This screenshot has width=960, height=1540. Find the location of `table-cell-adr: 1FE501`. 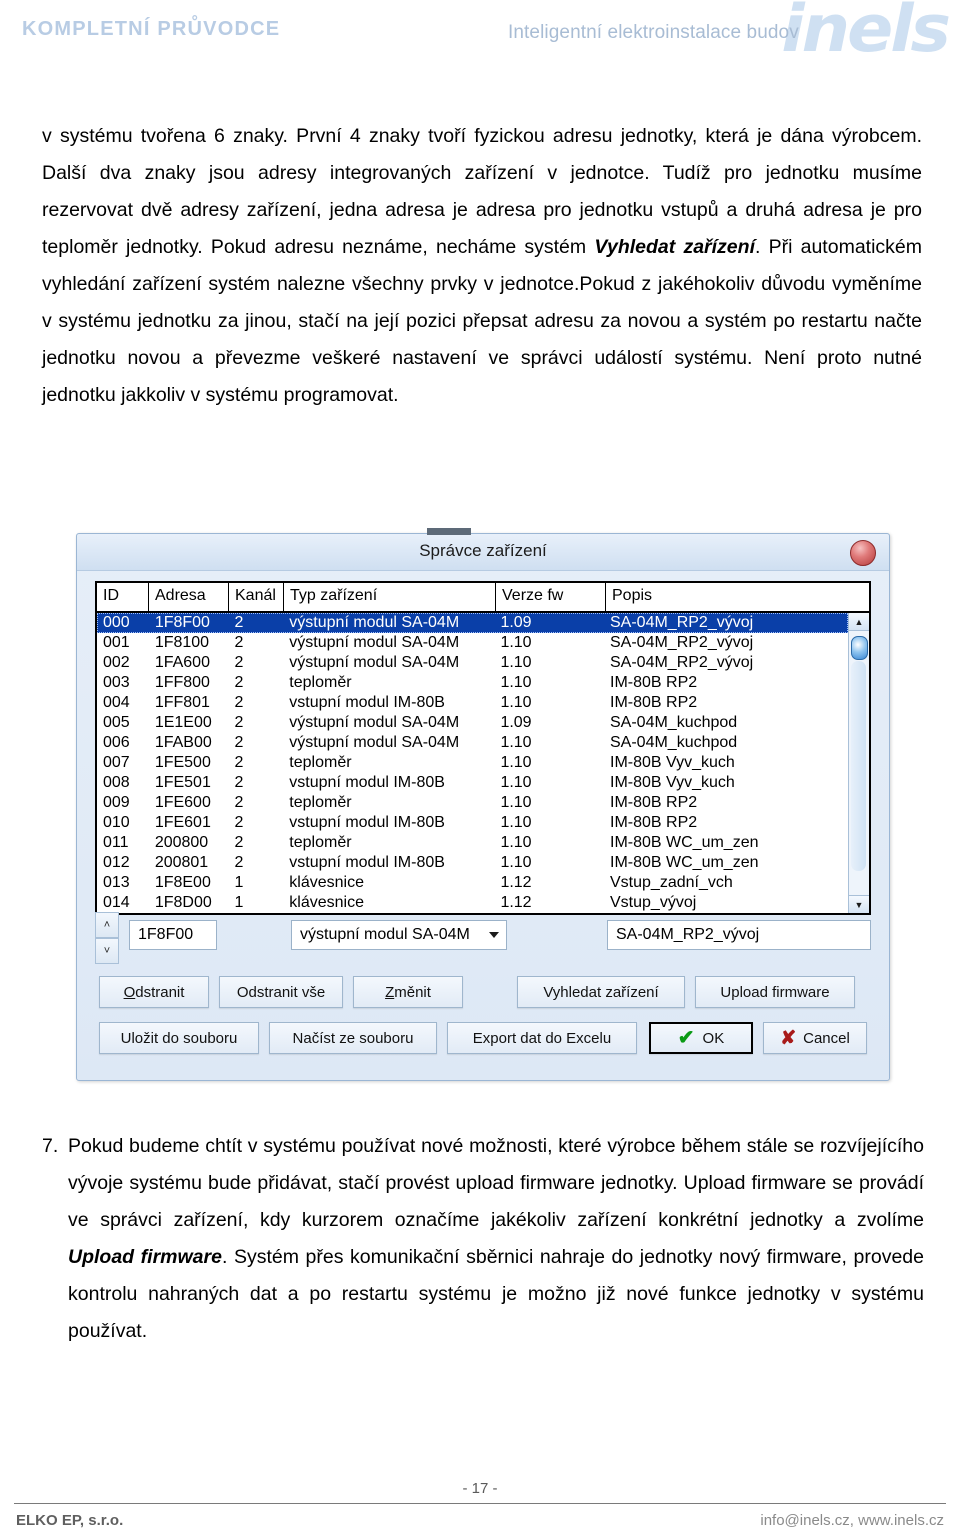

table-cell-adr: 1FE501 is located at coordinates (182, 782).